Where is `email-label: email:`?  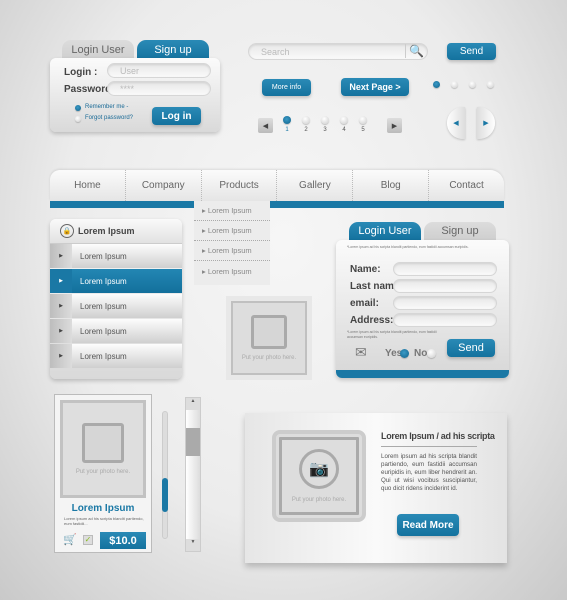 email-label: email: is located at coordinates (364, 303).